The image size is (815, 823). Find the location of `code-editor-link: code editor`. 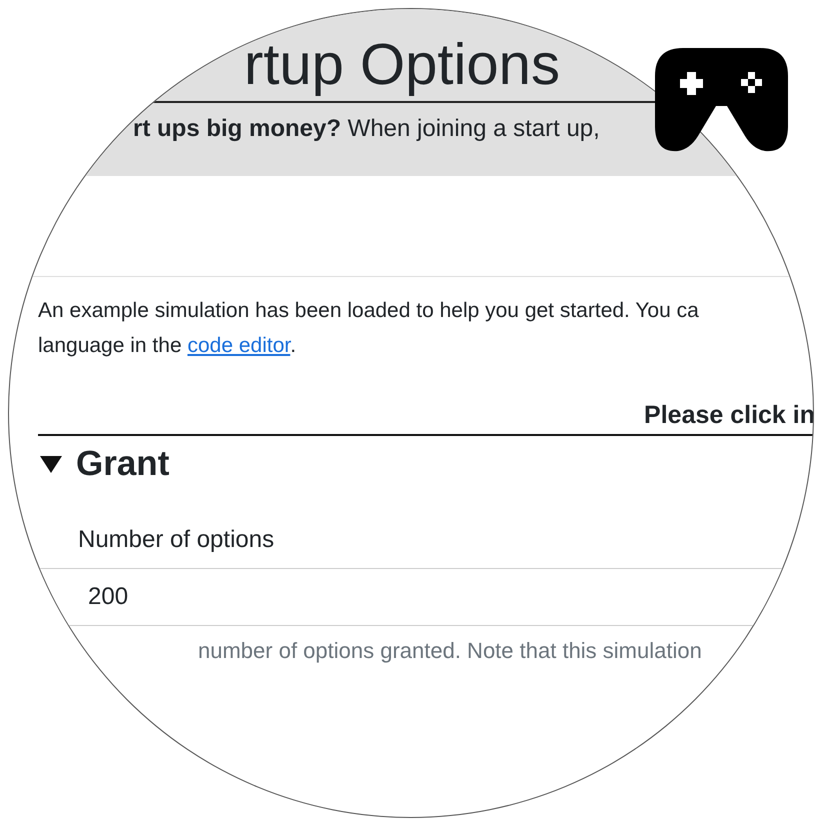

code-editor-link: code editor is located at coordinates (238, 345).